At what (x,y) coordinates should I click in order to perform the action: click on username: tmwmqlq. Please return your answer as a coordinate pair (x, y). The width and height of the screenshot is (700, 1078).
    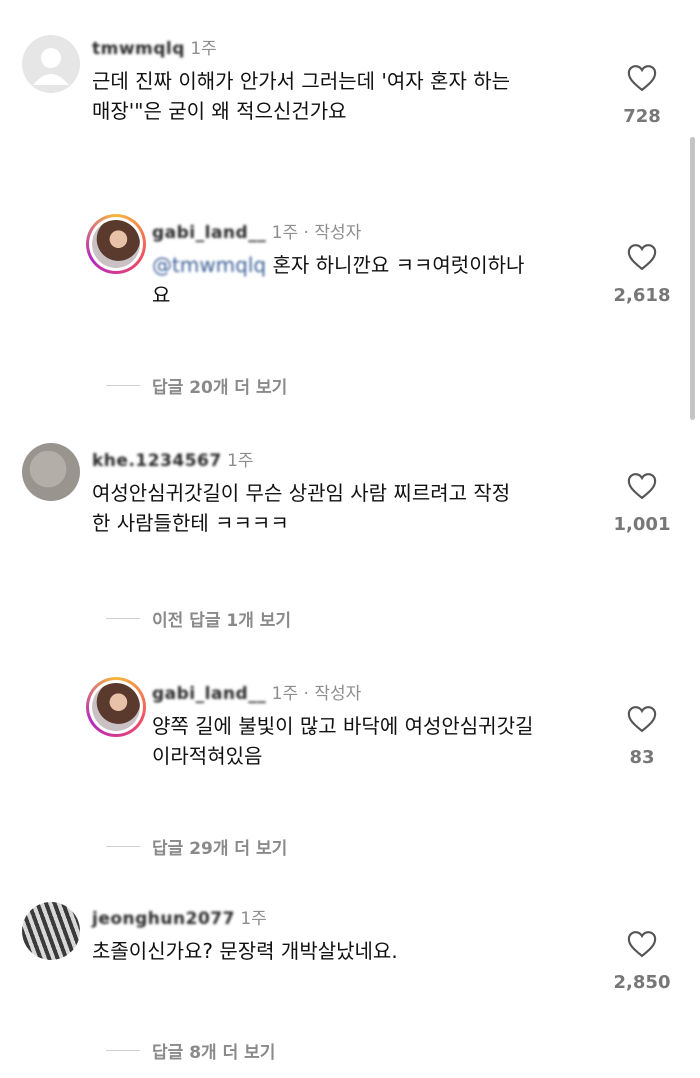
    Looking at the image, I should click on (138, 49).